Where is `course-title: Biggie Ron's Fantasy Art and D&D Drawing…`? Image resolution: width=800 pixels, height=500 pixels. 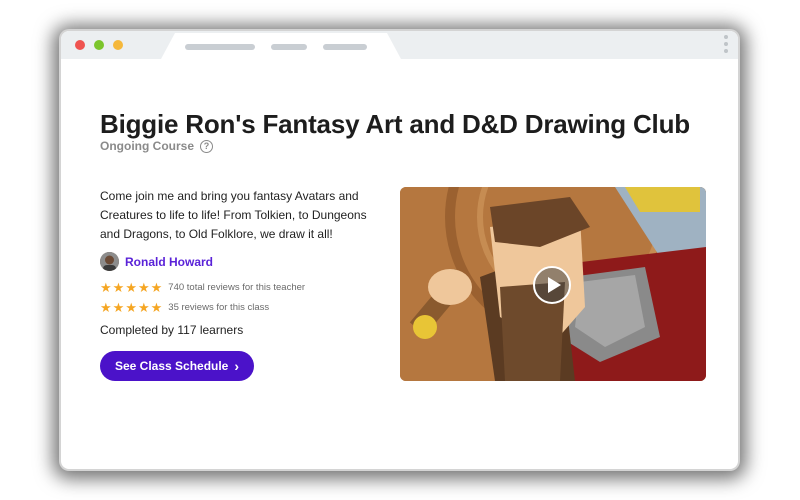 course-title: Biggie Ron's Fantasy Art and D&D Drawing… is located at coordinates (395, 124).